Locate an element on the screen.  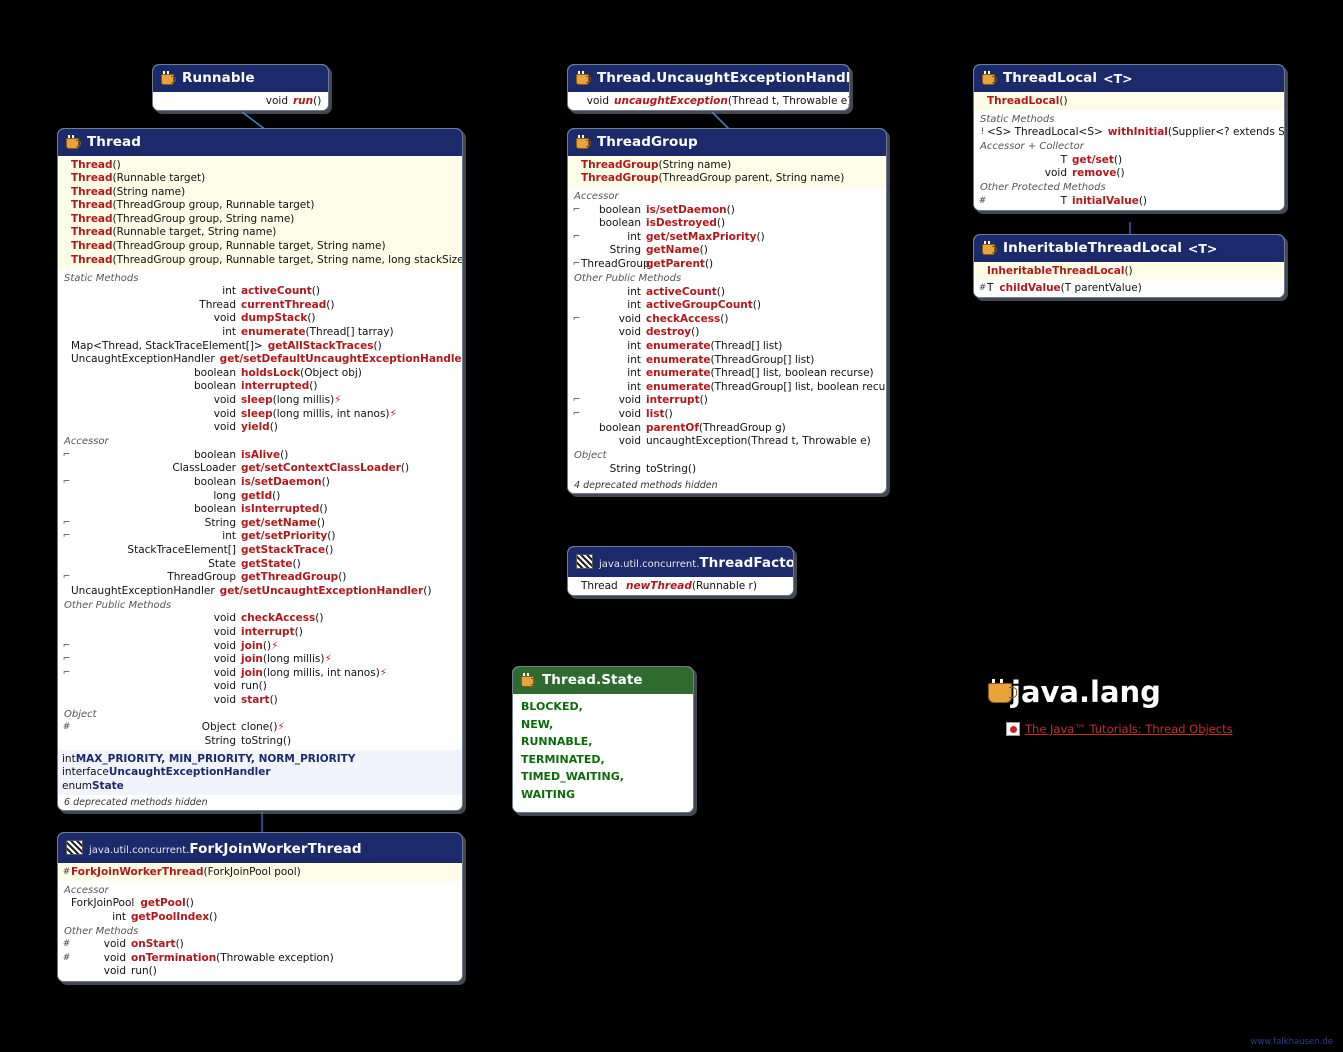
field-name: UncaughtExceptionHandler is located at coordinates (189, 772).